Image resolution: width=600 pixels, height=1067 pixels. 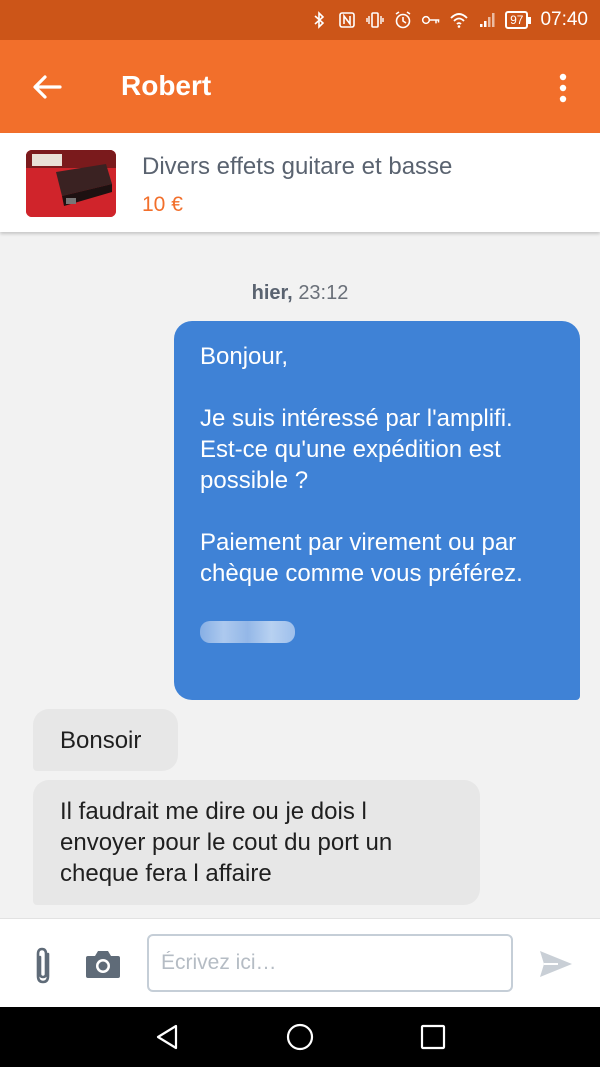 What do you see at coordinates (44, 966) in the screenshot?
I see `paperclip-icon` at bounding box center [44, 966].